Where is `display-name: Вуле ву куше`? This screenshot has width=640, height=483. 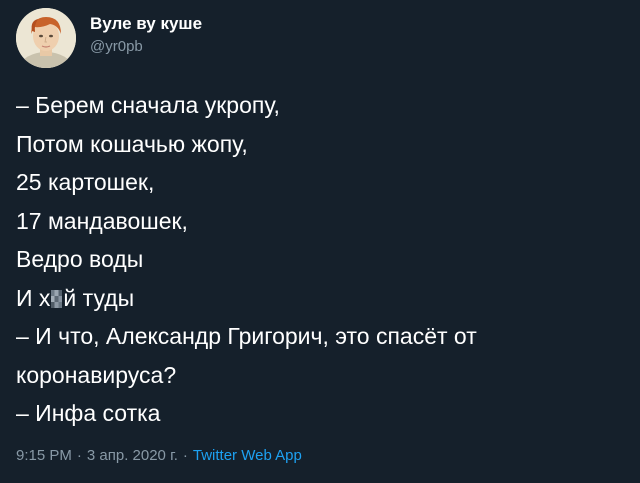 display-name: Вуле ву куше is located at coordinates (146, 24).